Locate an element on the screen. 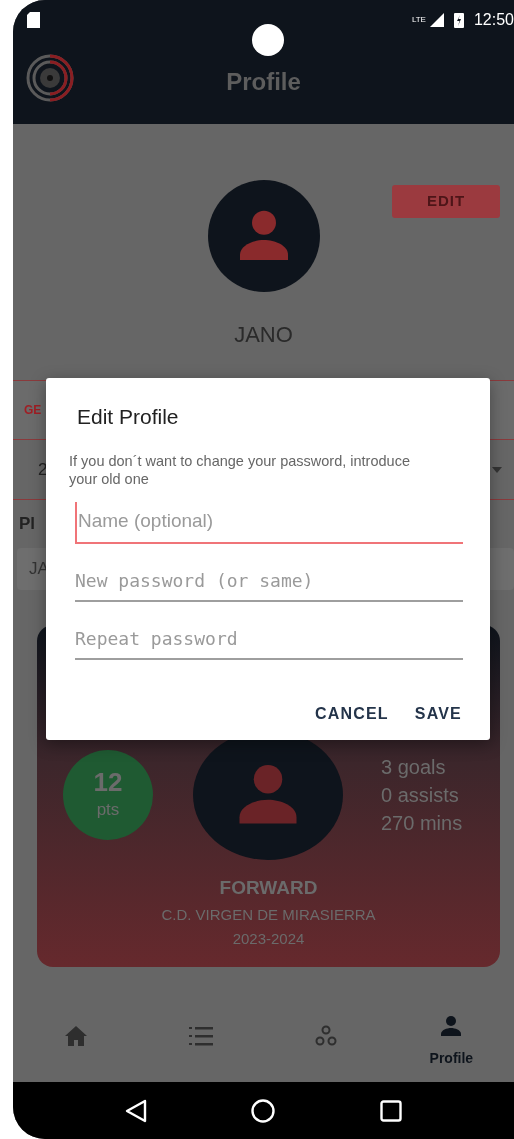 The height and width of the screenshot is (1139, 514). battery-icon is located at coordinates (458, 20).